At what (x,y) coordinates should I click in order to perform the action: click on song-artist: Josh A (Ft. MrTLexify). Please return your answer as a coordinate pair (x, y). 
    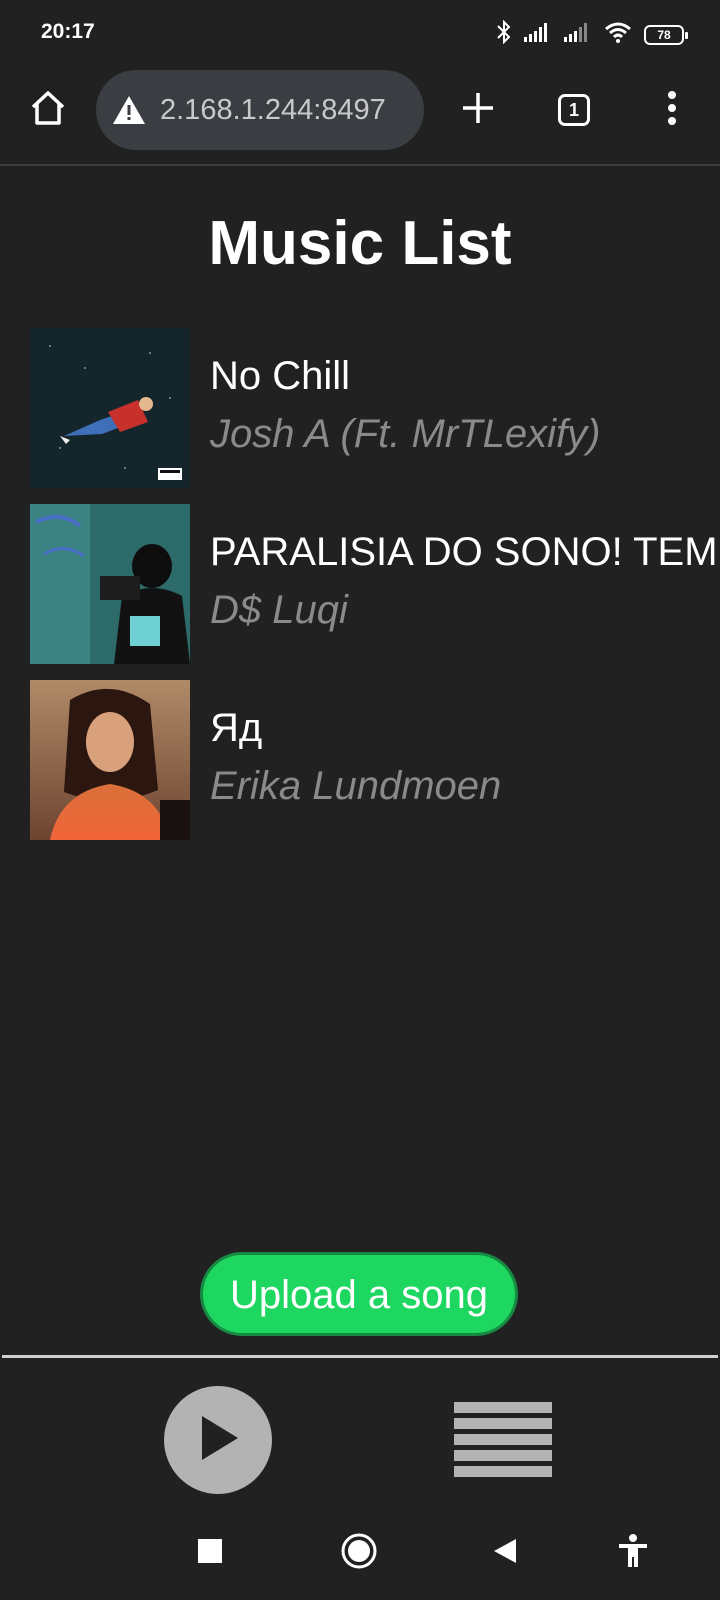
    Looking at the image, I should click on (405, 434).